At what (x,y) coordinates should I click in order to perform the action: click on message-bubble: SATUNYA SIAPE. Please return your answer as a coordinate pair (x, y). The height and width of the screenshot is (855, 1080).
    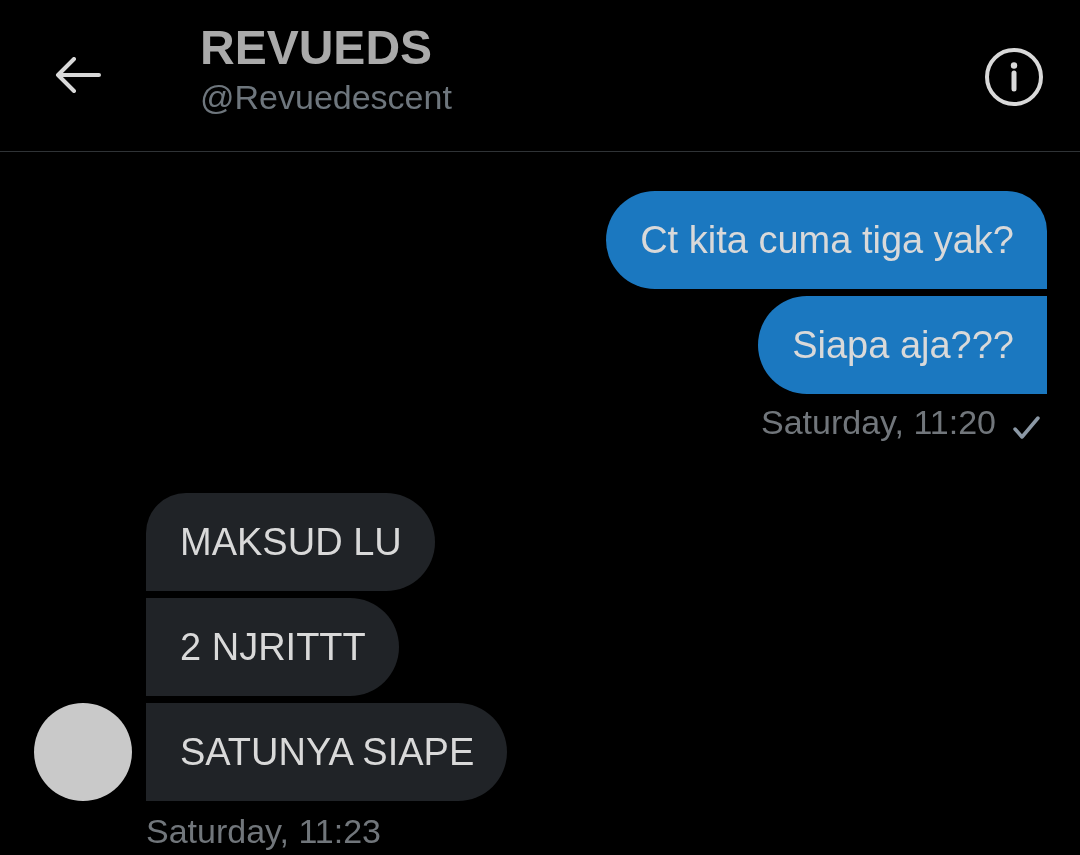
    Looking at the image, I should click on (327, 752).